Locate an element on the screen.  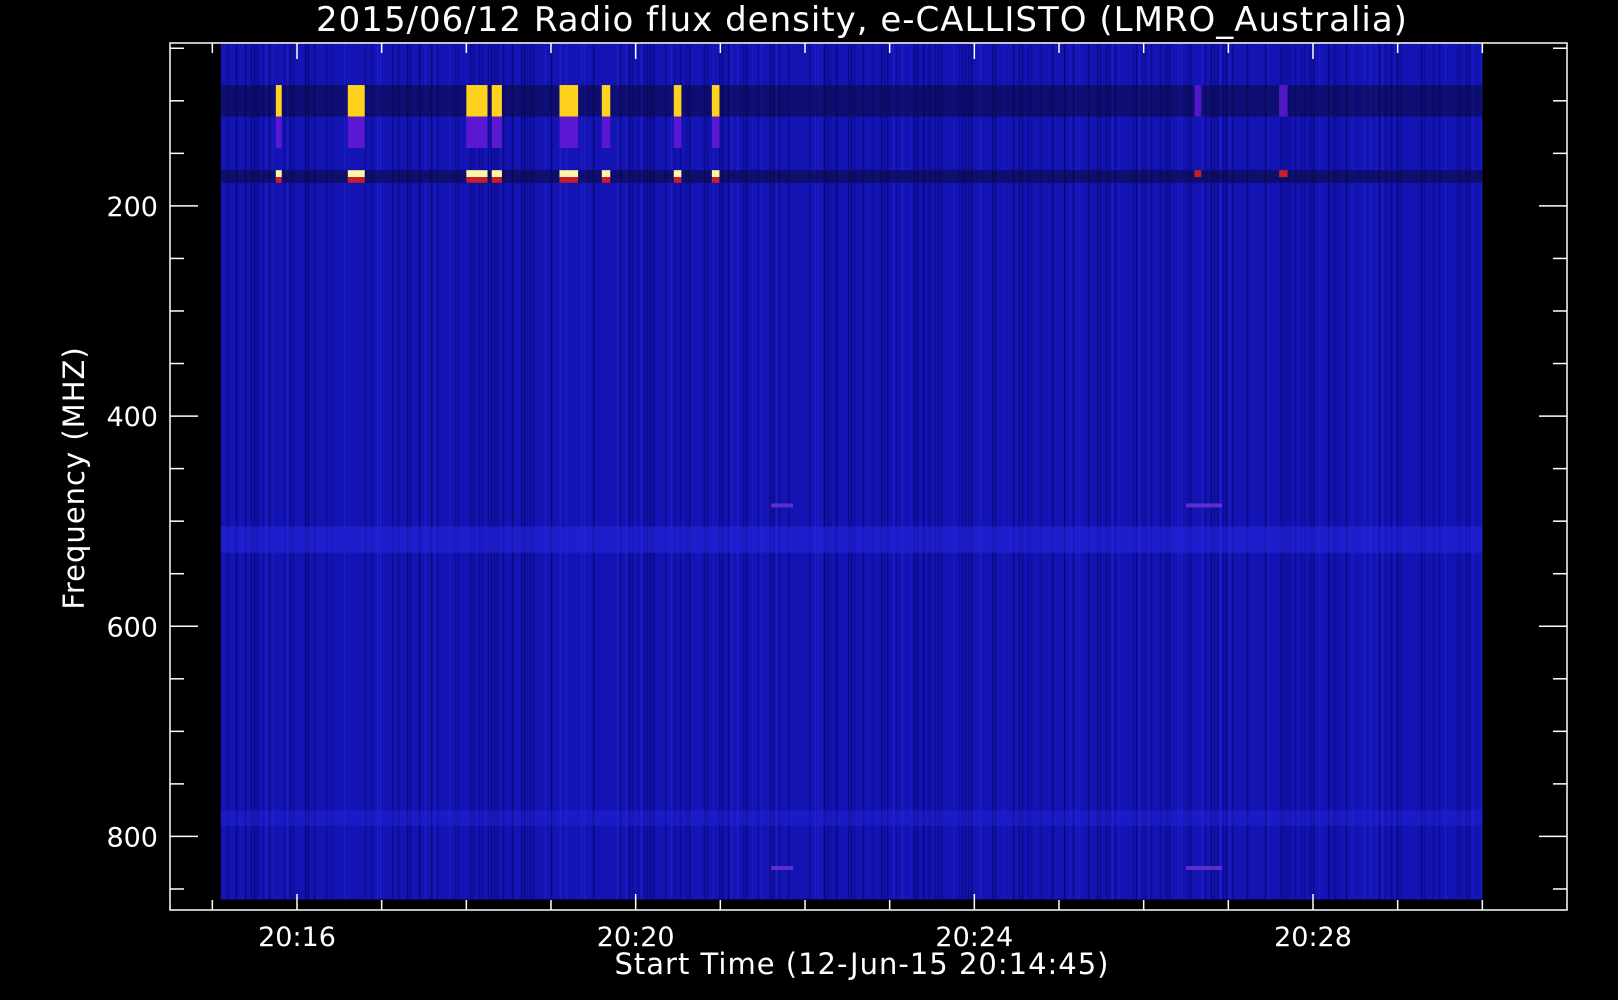
dark-band-upper is located at coordinates (851, 101).